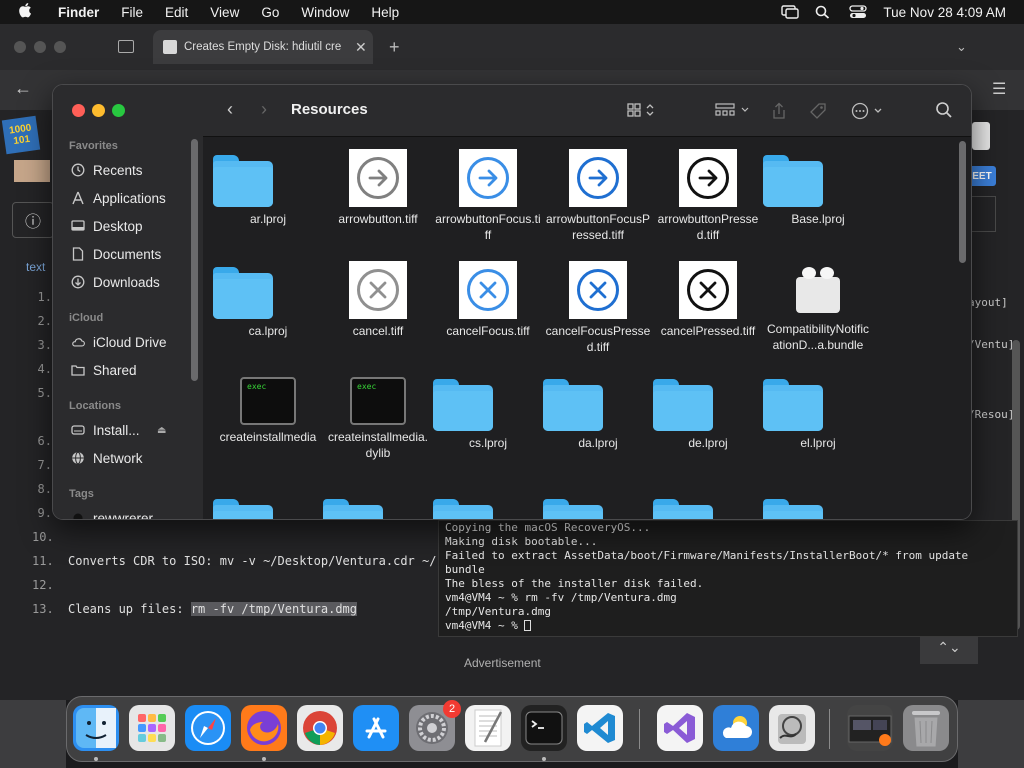  I want to click on menu-file: File, so click(132, 12).